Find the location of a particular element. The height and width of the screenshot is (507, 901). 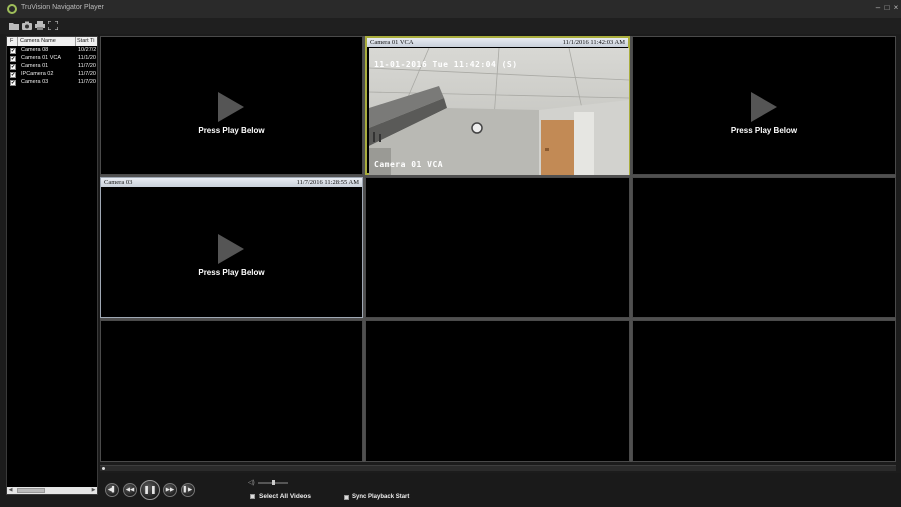

camera-start-time: 11/1/20 is located at coordinates (87, 58).